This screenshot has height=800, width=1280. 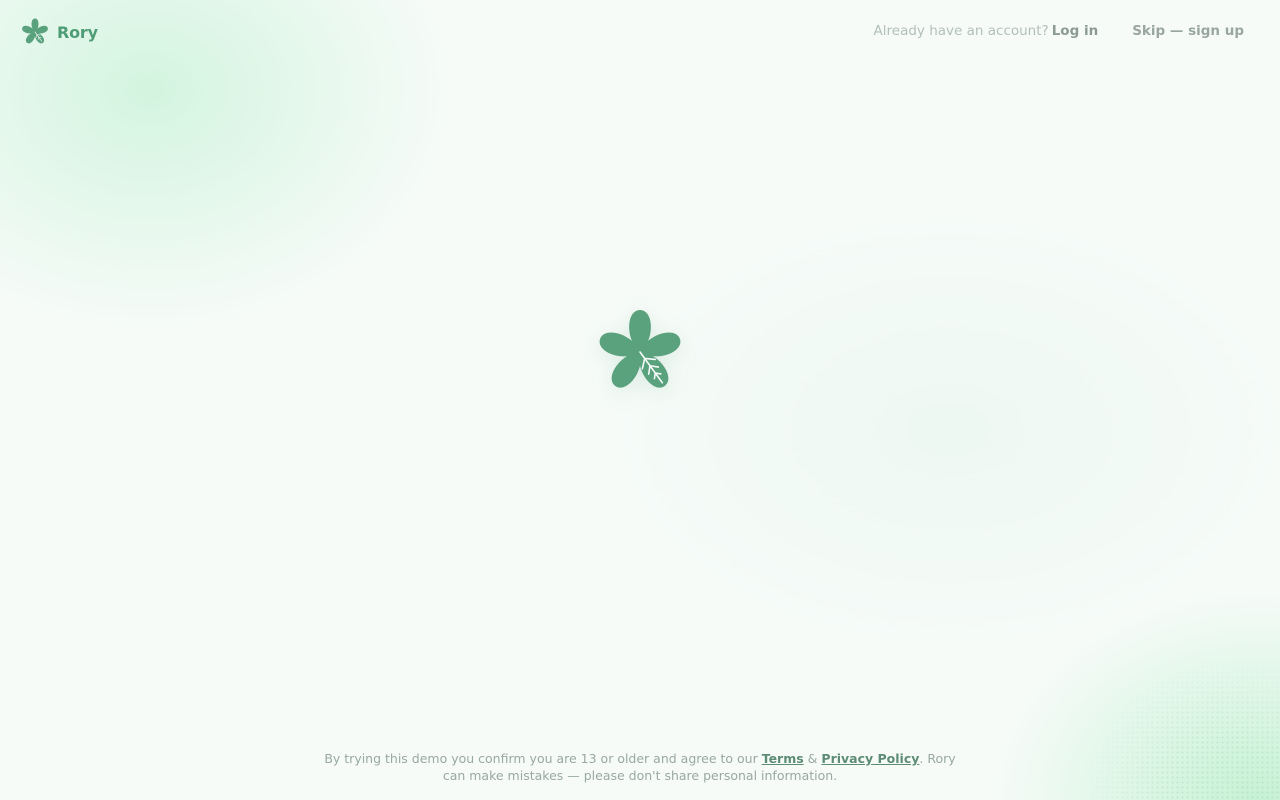 What do you see at coordinates (937, 758) in the screenshot?
I see `footer-text-after: . Rory` at bounding box center [937, 758].